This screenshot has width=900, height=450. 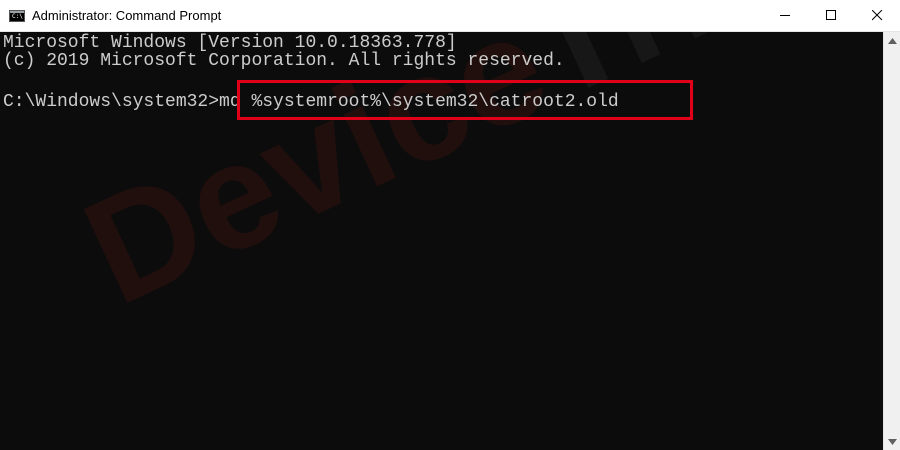 I want to click on scroll-down-arrow-icon, so click(x=892, y=441).